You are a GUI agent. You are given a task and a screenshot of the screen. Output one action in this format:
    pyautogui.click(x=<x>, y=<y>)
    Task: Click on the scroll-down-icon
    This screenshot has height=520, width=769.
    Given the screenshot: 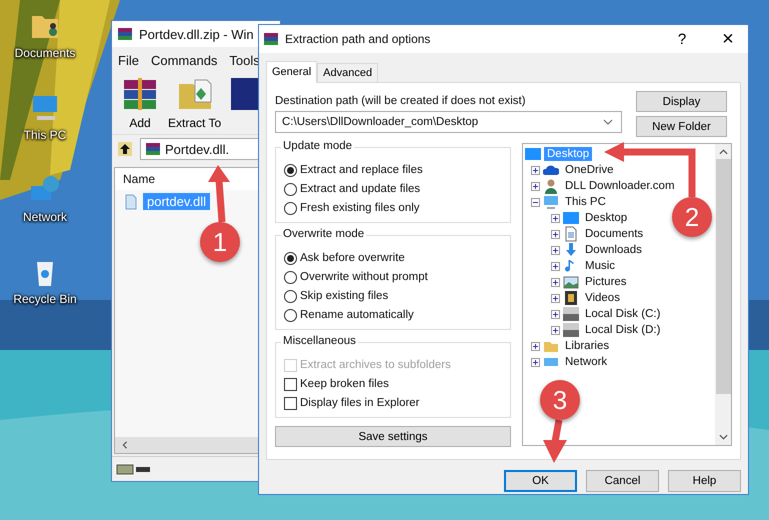 What is the action you would take?
    pyautogui.click(x=723, y=437)
    